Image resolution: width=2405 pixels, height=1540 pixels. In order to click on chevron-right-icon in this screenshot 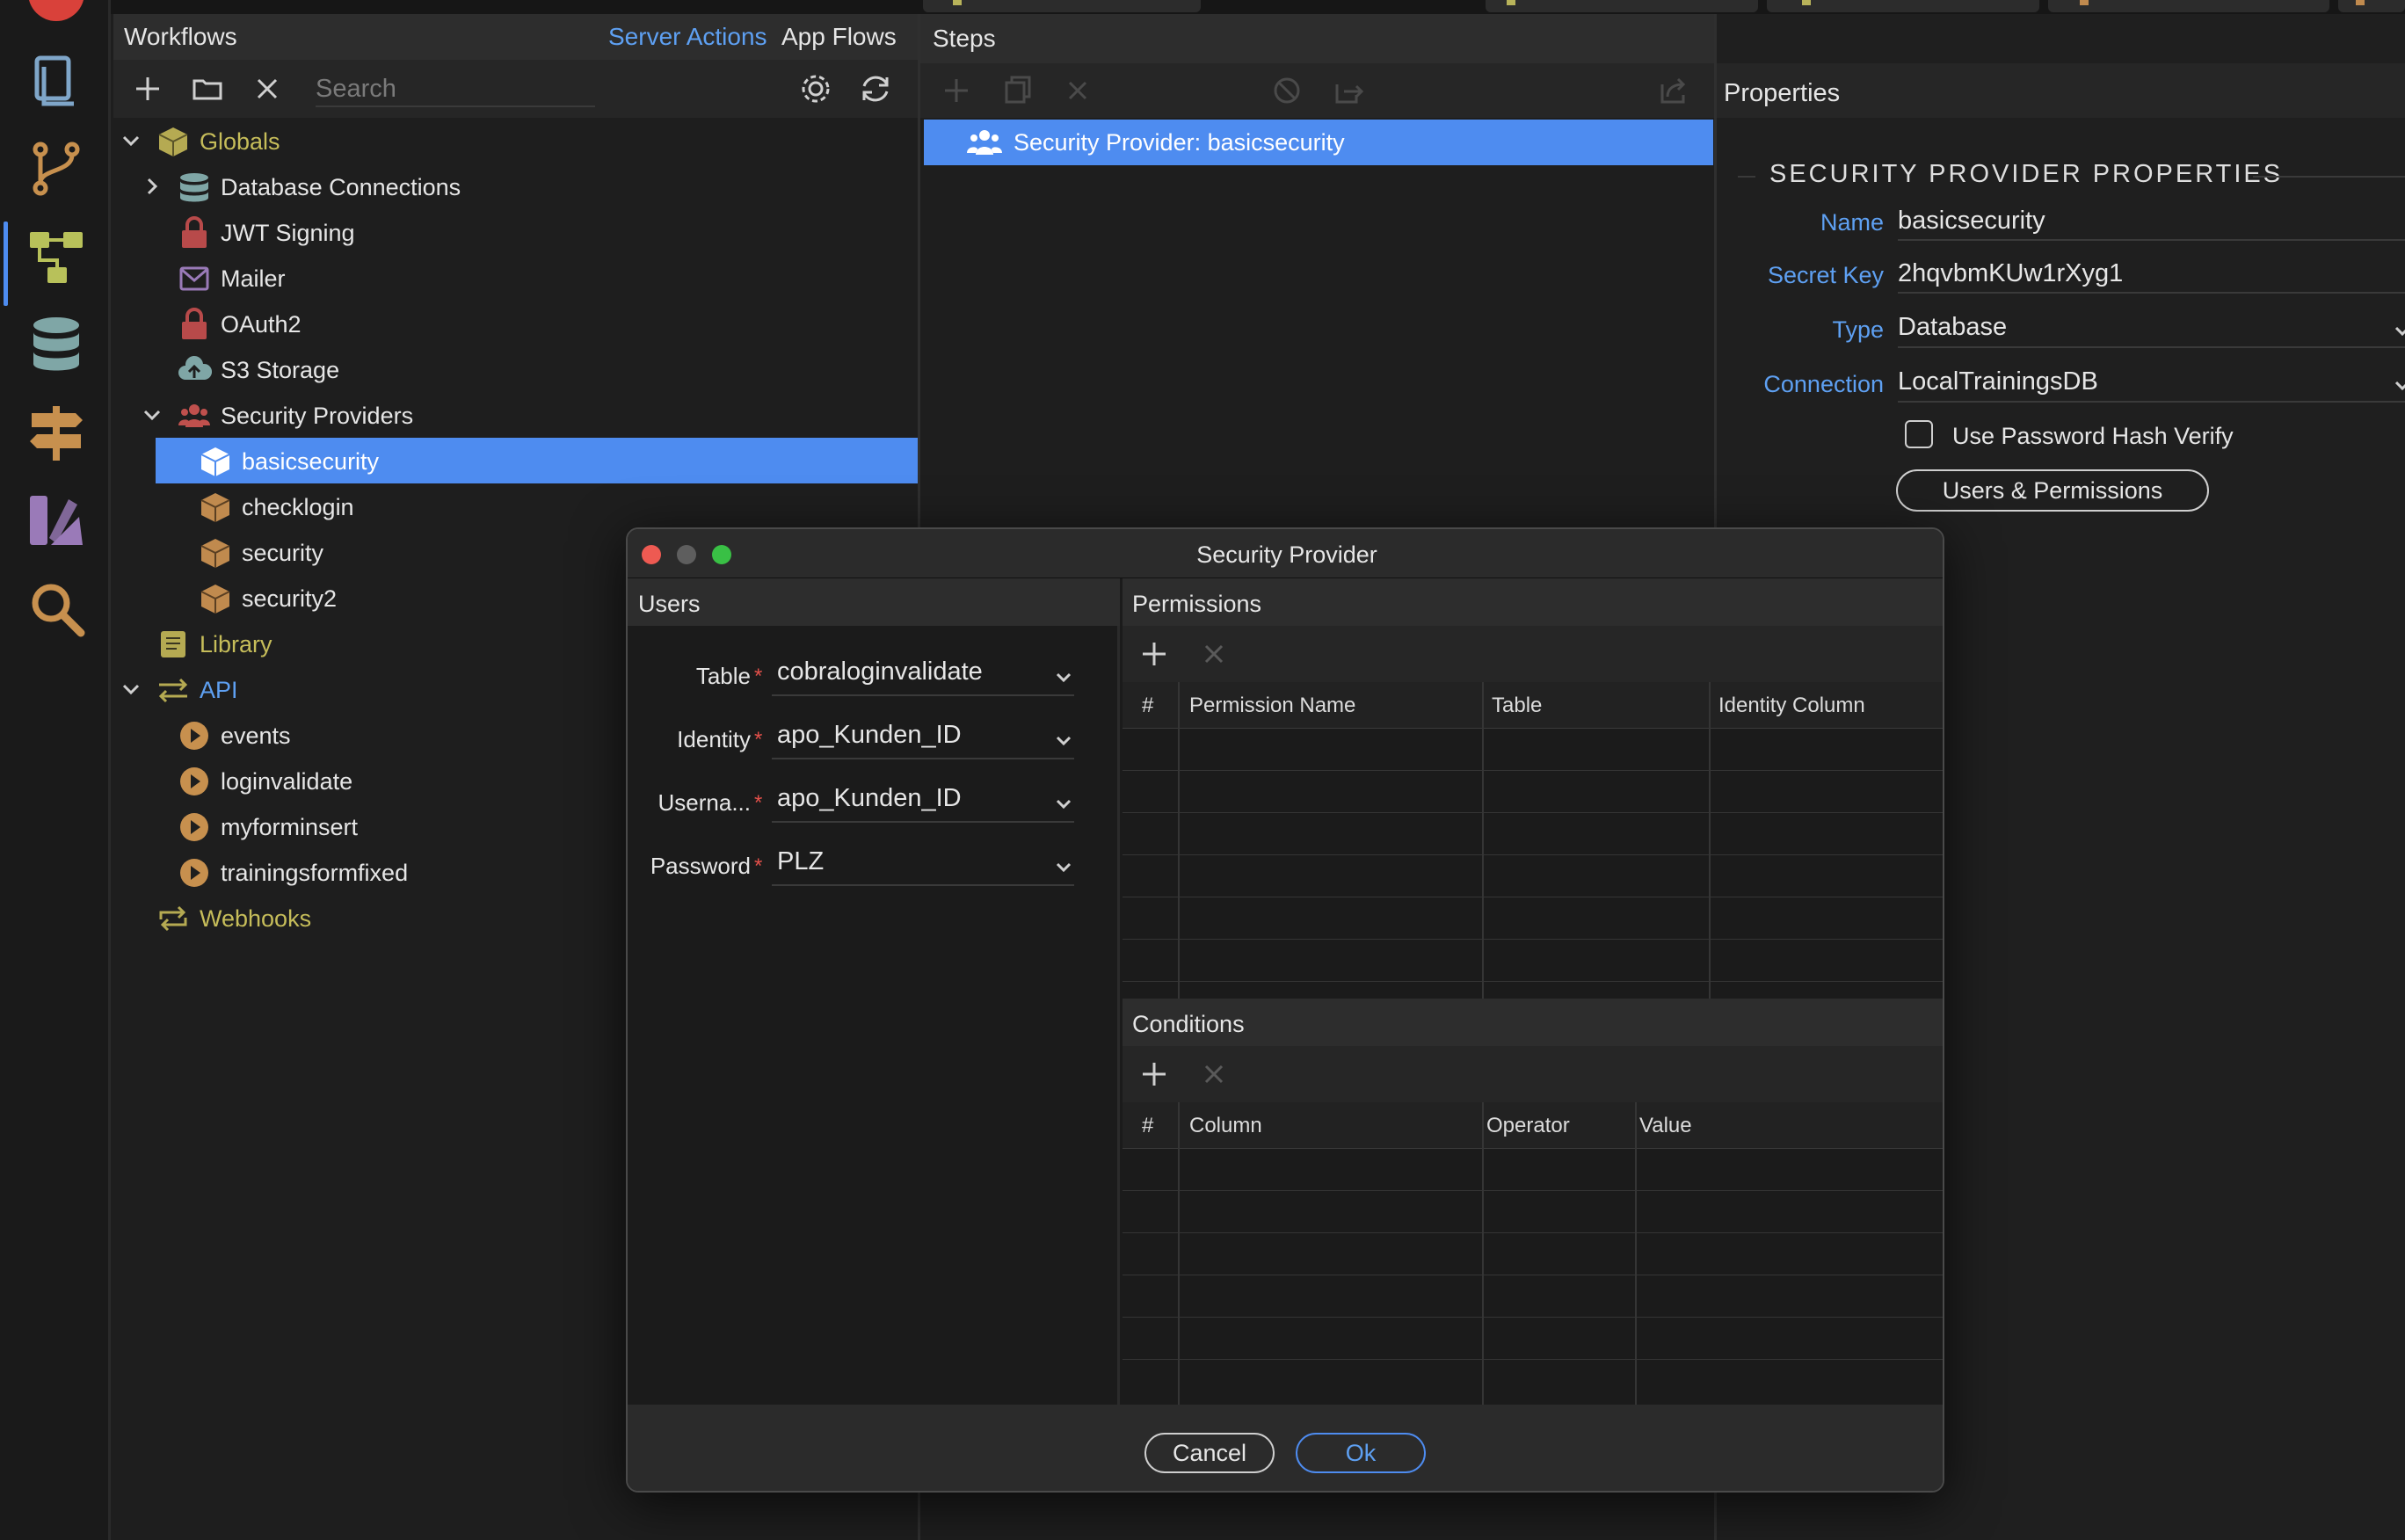, I will do `click(152, 186)`.